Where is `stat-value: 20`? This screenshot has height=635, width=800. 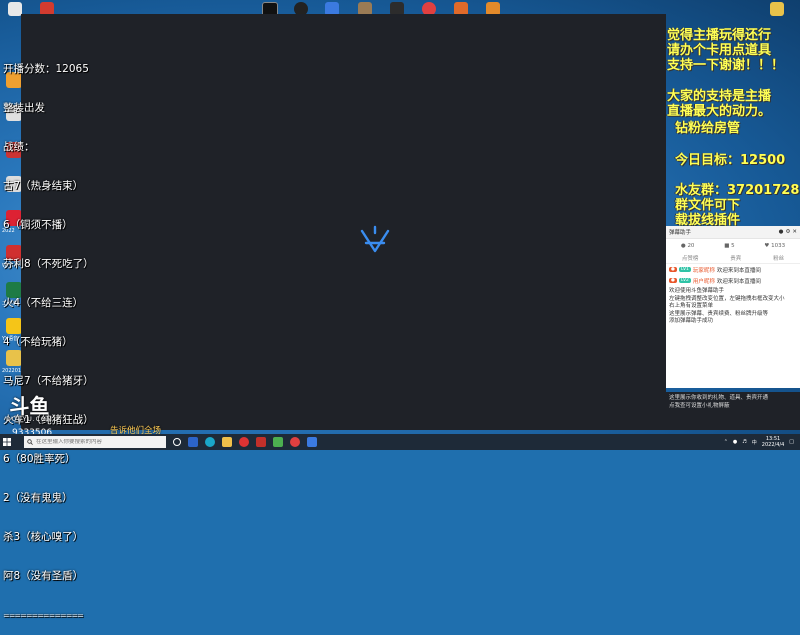 stat-value: 20 is located at coordinates (691, 246).